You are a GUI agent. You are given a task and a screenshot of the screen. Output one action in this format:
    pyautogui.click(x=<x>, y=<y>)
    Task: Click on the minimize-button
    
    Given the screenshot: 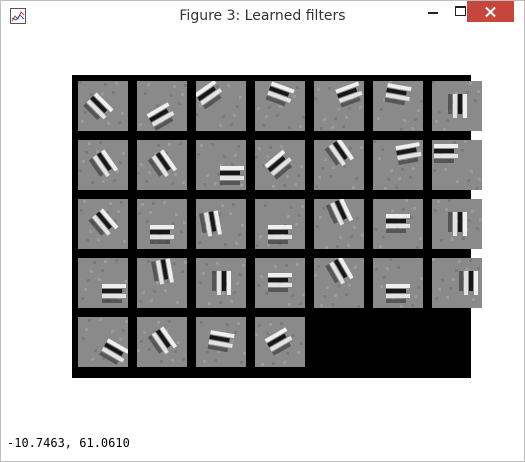 What is the action you would take?
    pyautogui.click(x=433, y=11)
    